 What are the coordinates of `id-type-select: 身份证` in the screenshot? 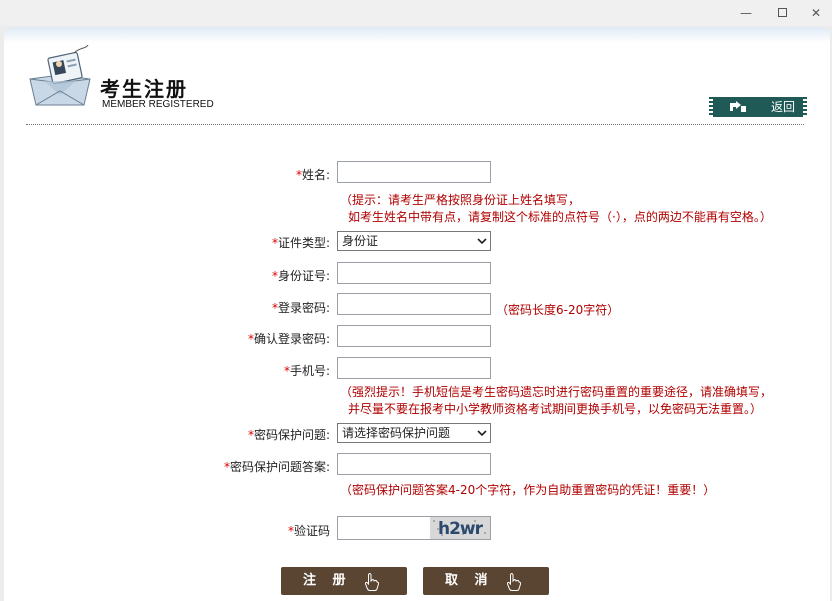 It's located at (414, 241).